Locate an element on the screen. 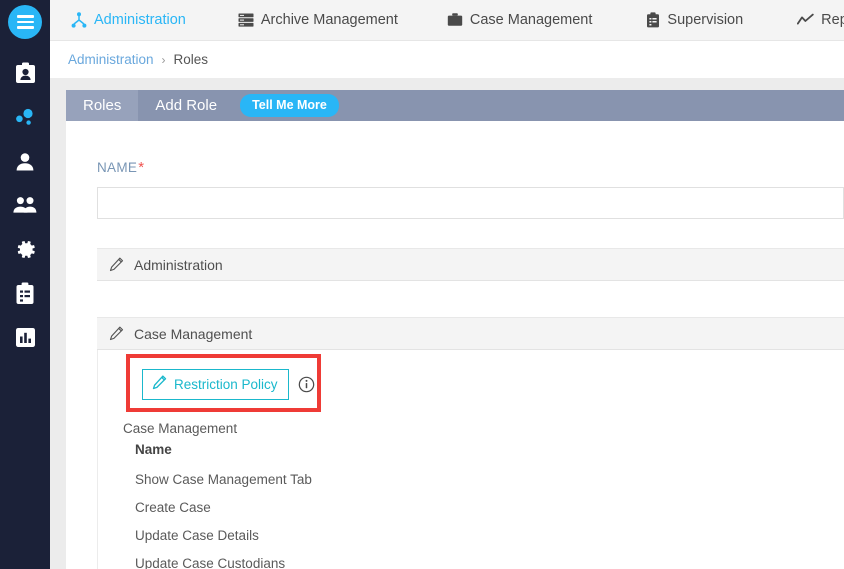  rail-item-reports is located at coordinates (25, 337).